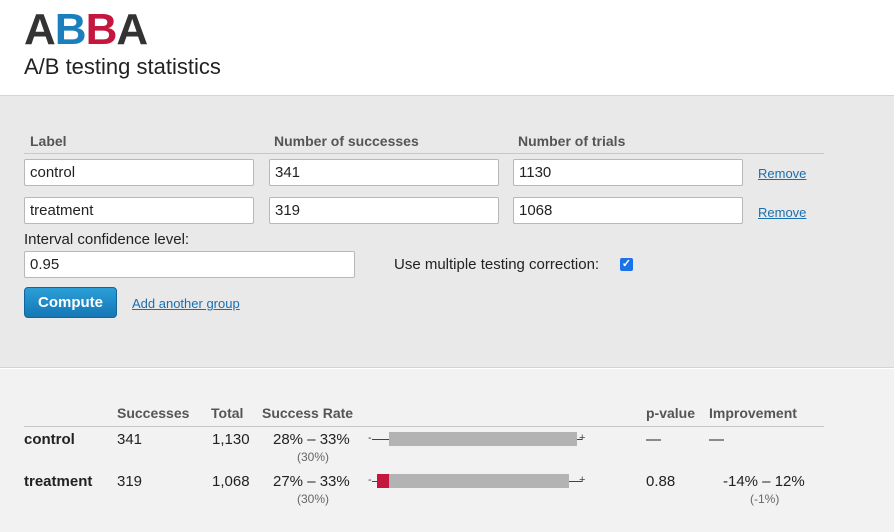 Image resolution: width=894 pixels, height=532 pixels. What do you see at coordinates (497, 264) in the screenshot?
I see `multiple-testing-label: Use multiple testing correction:` at bounding box center [497, 264].